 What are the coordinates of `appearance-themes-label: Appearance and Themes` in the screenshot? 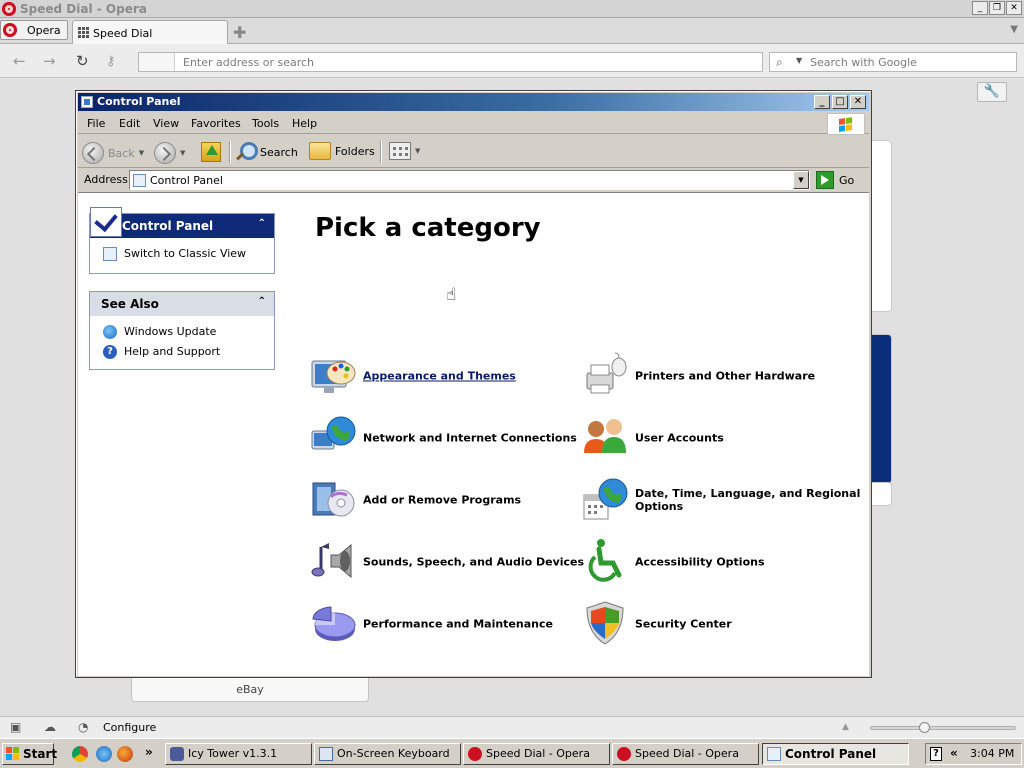 It's located at (439, 376).